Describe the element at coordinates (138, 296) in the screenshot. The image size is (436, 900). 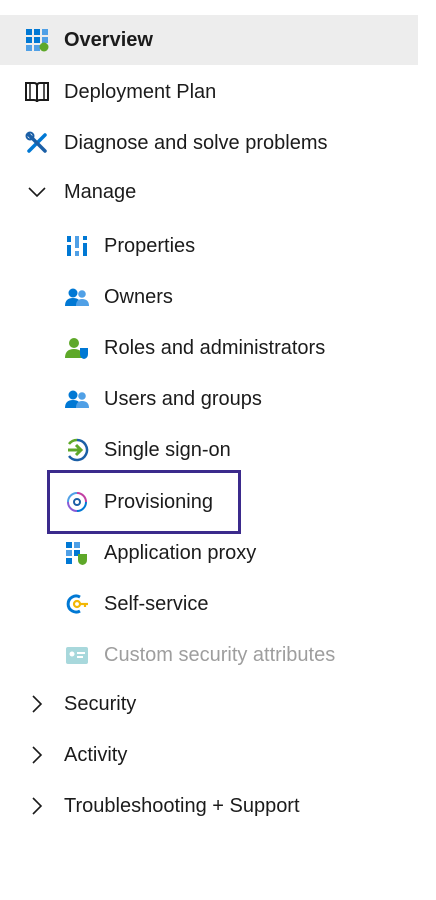
I see `nav-label: Owners` at that location.